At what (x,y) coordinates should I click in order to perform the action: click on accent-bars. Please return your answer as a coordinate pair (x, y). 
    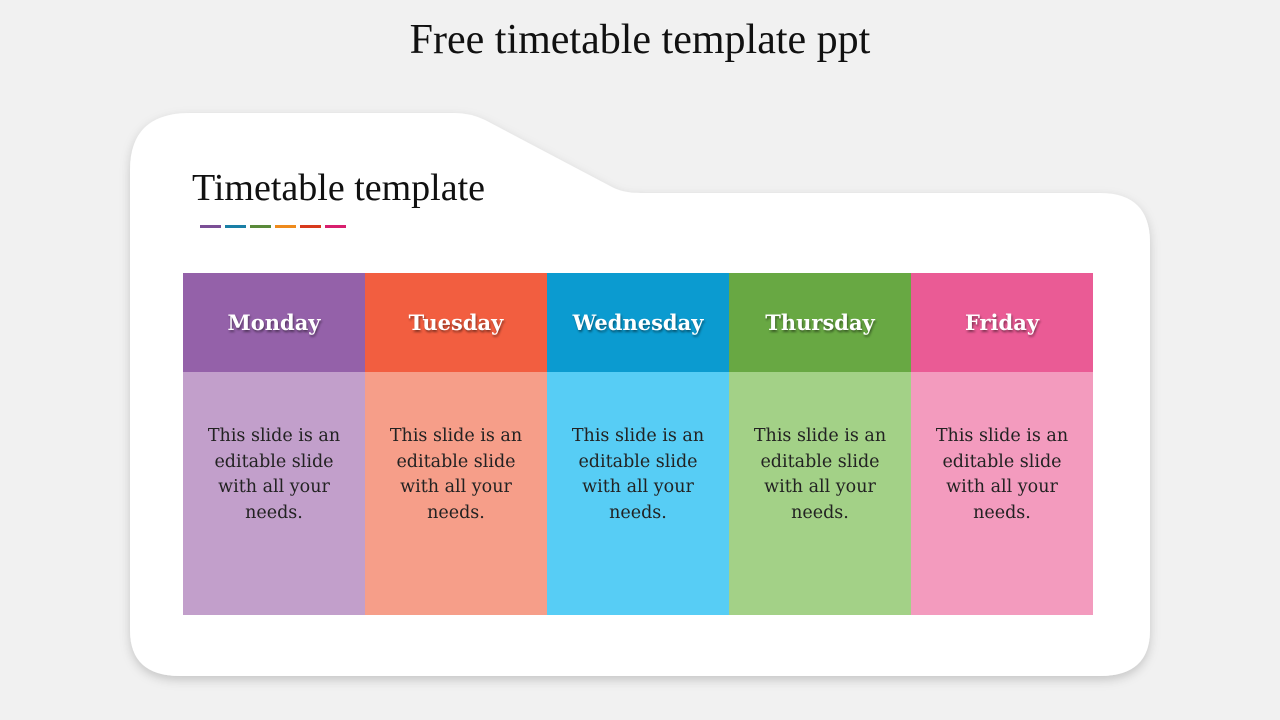
    Looking at the image, I should click on (273, 226).